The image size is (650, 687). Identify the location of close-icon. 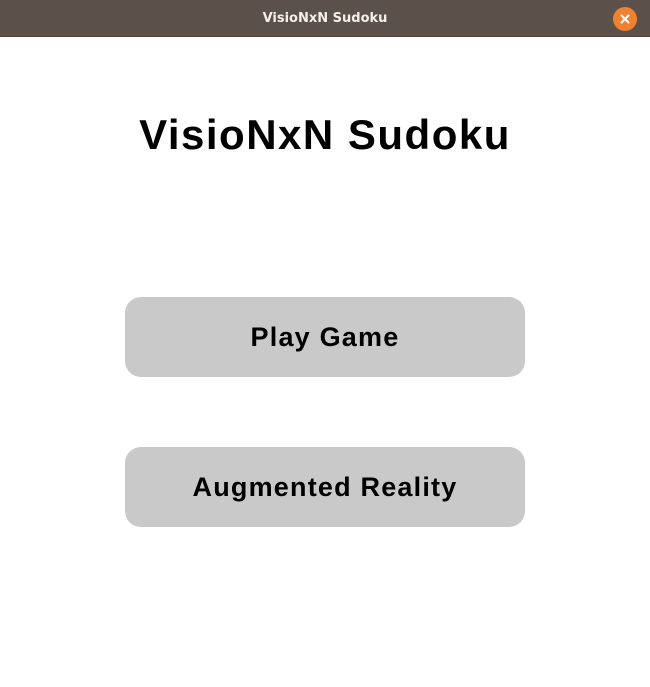
(625, 19).